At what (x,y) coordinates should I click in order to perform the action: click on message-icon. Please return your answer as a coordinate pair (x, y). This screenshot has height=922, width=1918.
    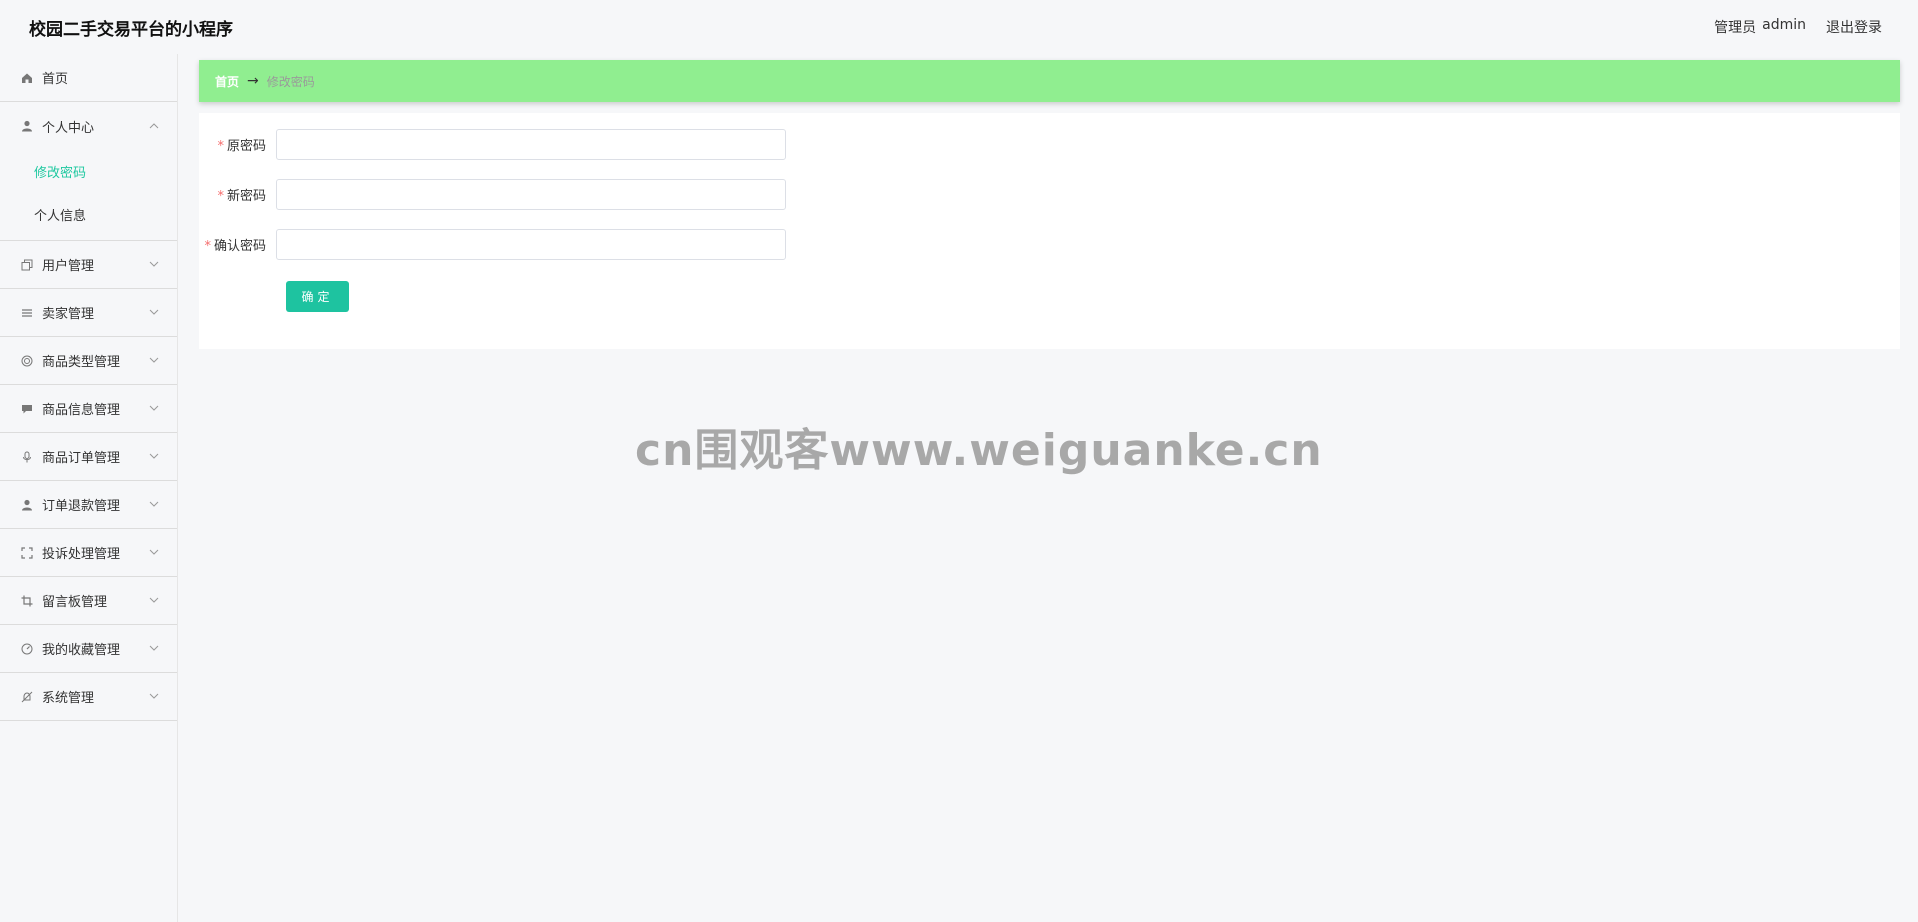
    Looking at the image, I should click on (27, 409).